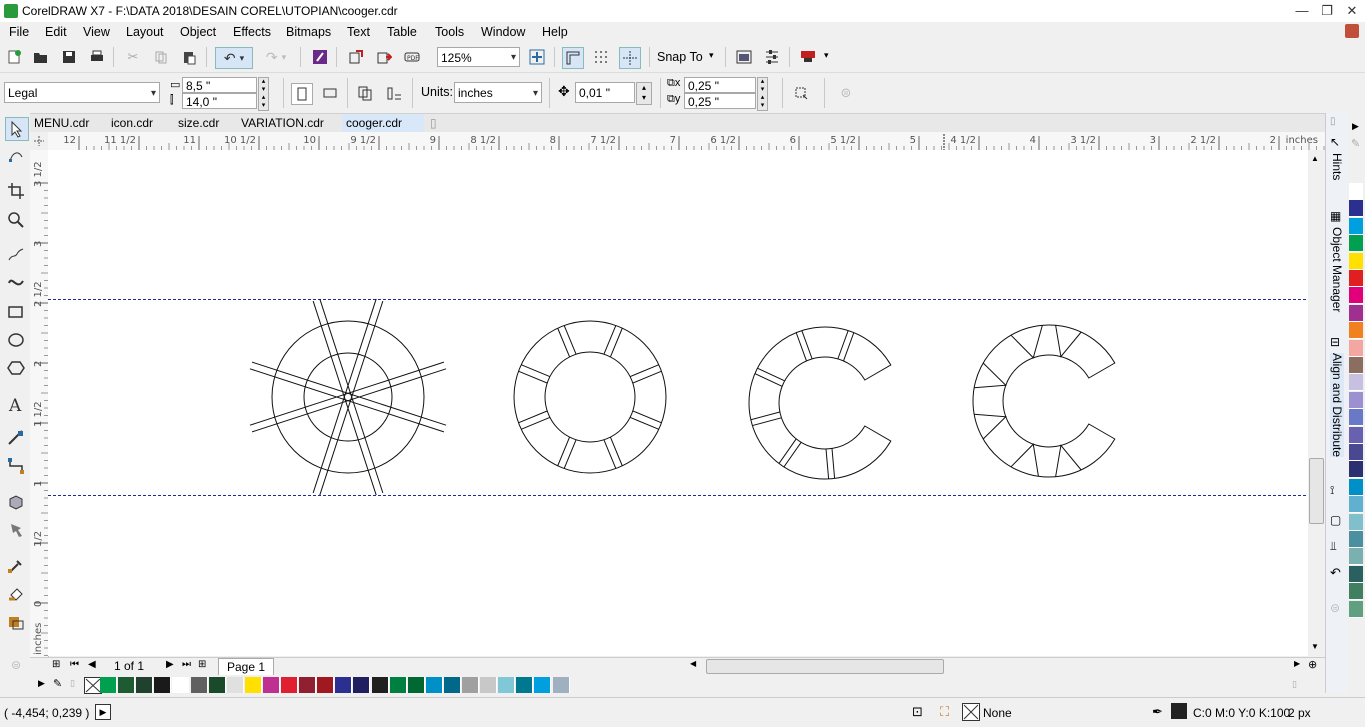 The image size is (1365, 727). I want to click on import-icon, so click(356, 57).